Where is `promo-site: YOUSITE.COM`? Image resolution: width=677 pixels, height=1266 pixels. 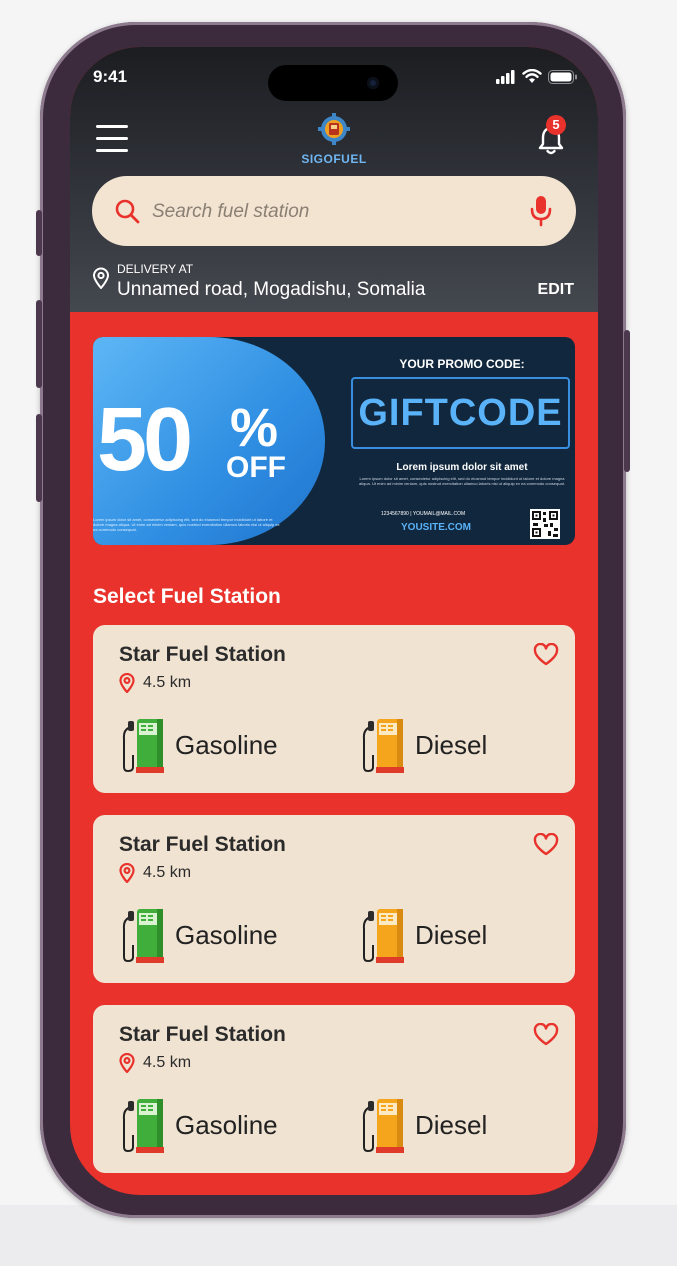
promo-site: YOUSITE.COM is located at coordinates (436, 527).